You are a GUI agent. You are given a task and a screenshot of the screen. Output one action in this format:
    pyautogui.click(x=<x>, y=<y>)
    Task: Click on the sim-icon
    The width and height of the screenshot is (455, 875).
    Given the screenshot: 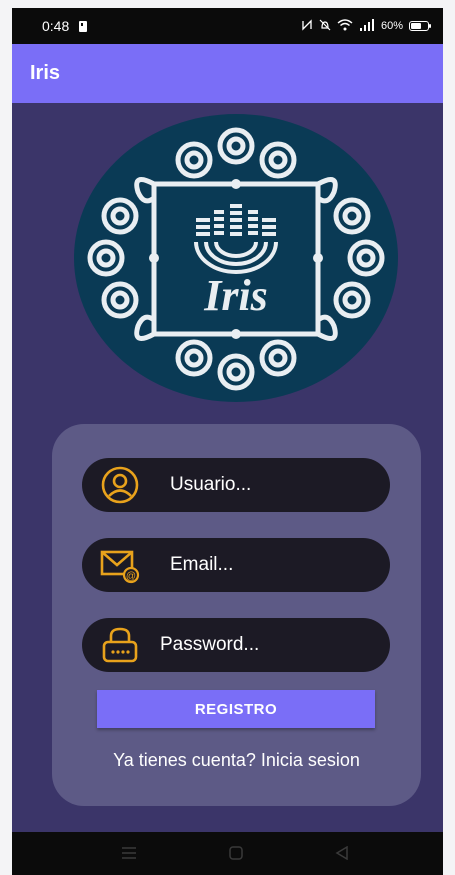 What is the action you would take?
    pyautogui.click(x=83, y=26)
    